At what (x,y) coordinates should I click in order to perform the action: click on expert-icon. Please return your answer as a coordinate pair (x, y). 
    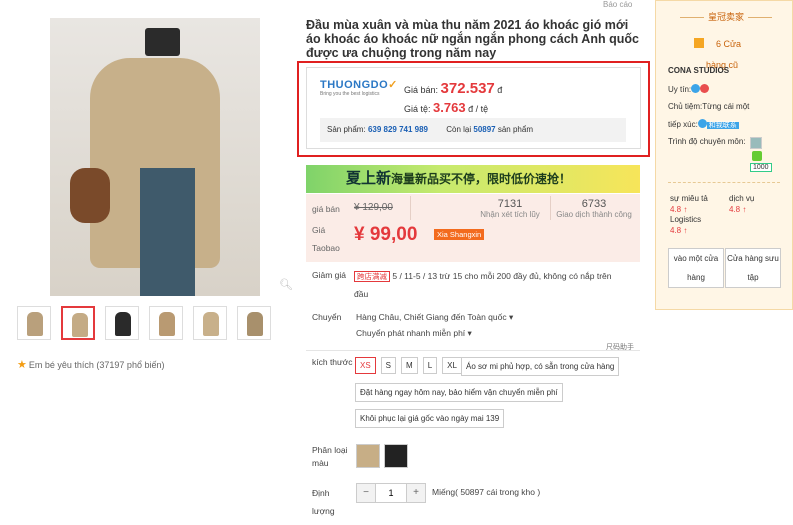
    Looking at the image, I should click on (756, 143).